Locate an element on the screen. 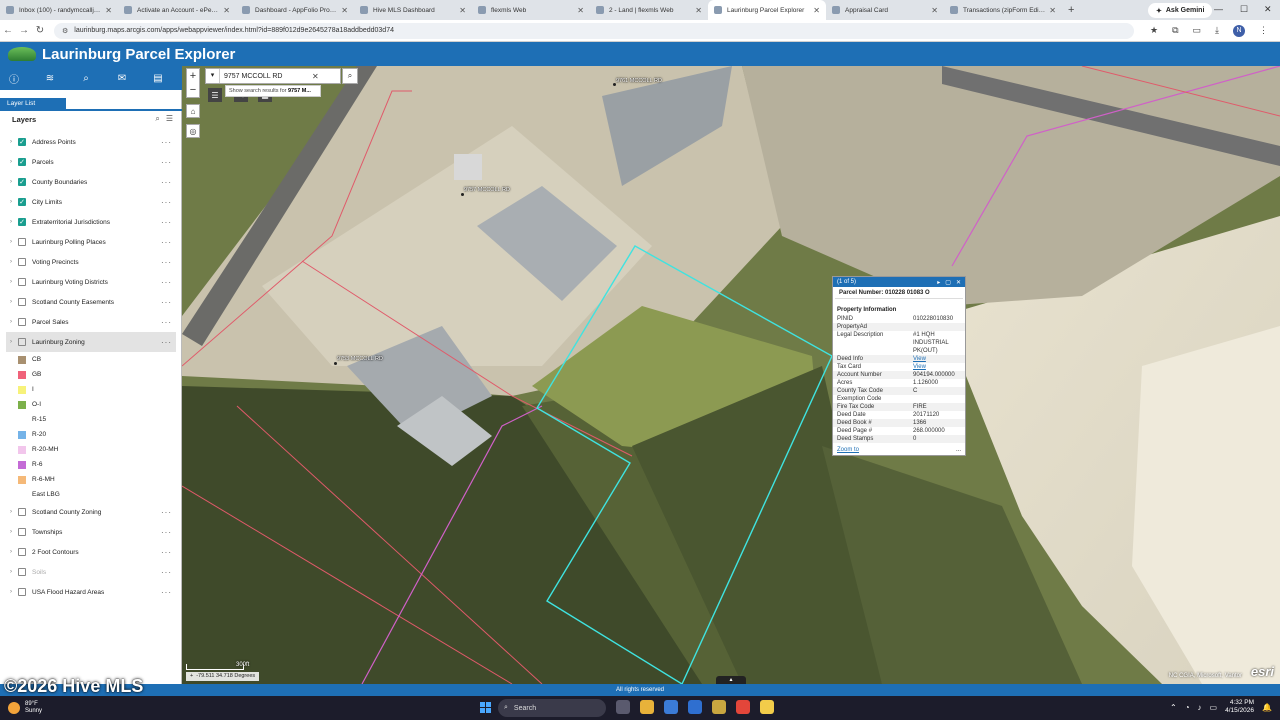 This screenshot has width=1280, height=720. browser-tab: Hive MLS Dashboard ✕ is located at coordinates (413, 10).